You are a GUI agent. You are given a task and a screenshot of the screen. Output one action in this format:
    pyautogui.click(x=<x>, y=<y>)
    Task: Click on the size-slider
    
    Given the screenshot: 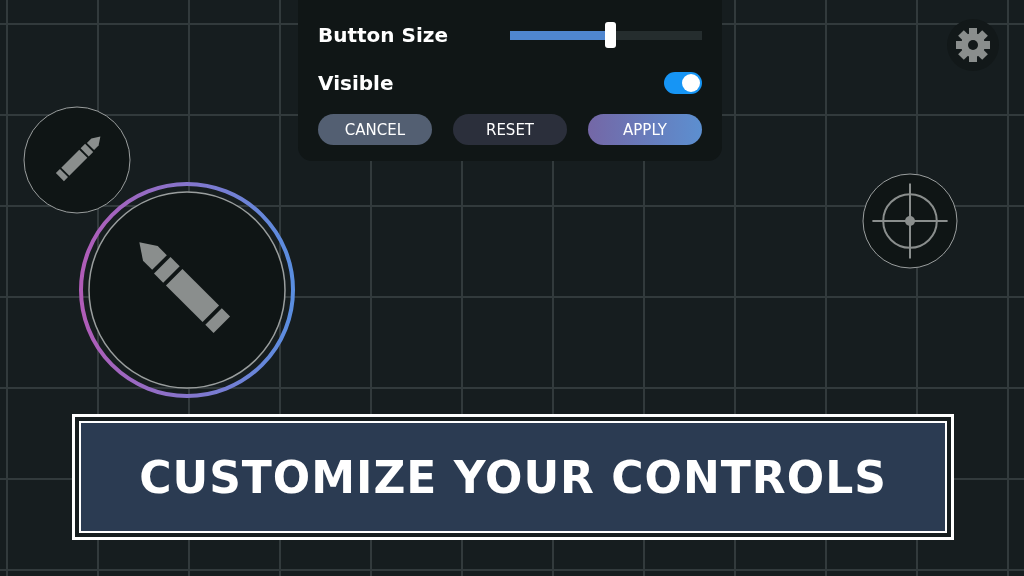 What is the action you would take?
    pyautogui.click(x=606, y=35)
    